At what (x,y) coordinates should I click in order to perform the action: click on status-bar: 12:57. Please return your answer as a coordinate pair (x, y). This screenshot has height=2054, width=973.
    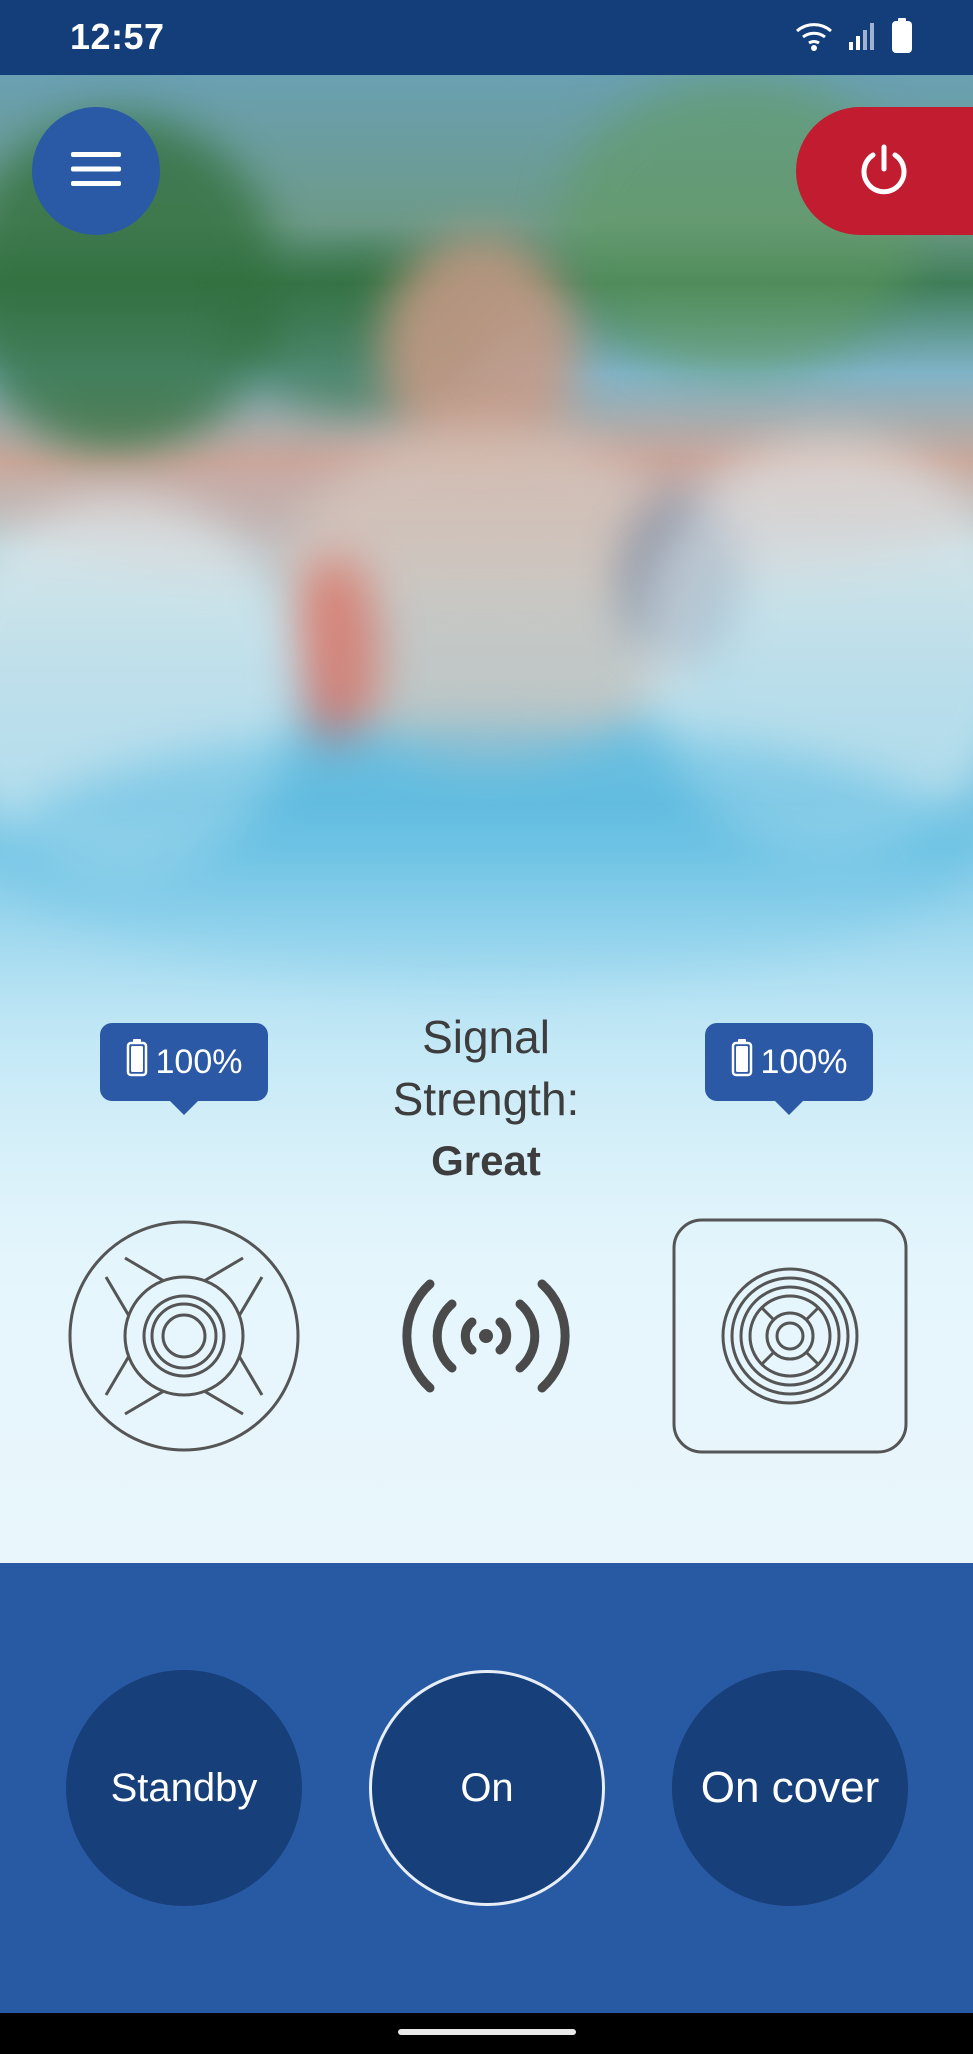
    Looking at the image, I should click on (486, 37).